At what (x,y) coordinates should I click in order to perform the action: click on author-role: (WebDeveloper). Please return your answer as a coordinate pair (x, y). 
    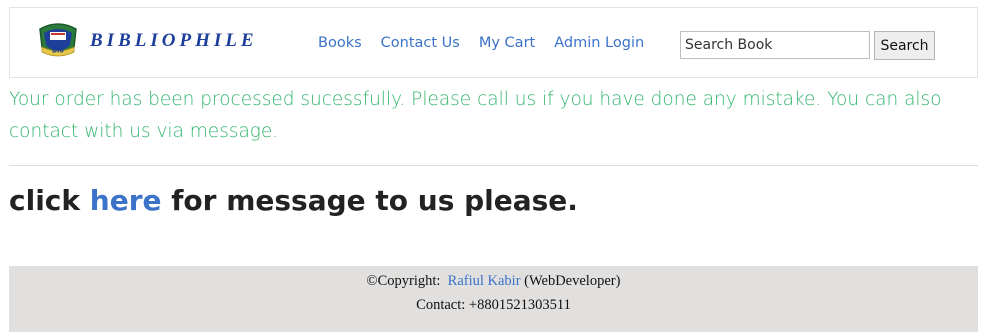
    Looking at the image, I should click on (572, 281).